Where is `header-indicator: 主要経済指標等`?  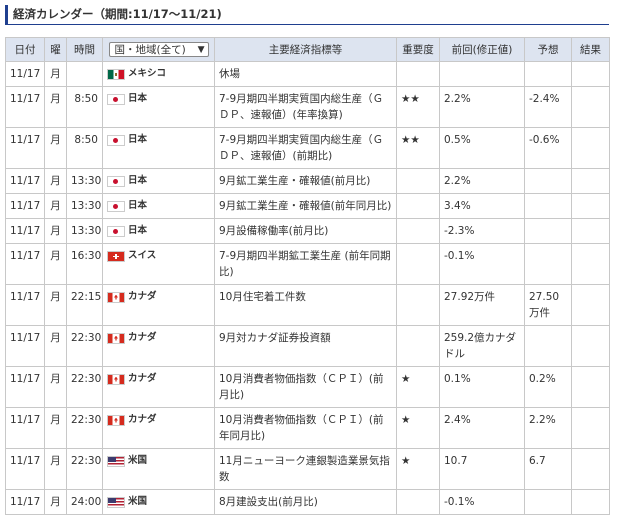 header-indicator: 主要経済指標等 is located at coordinates (305, 49).